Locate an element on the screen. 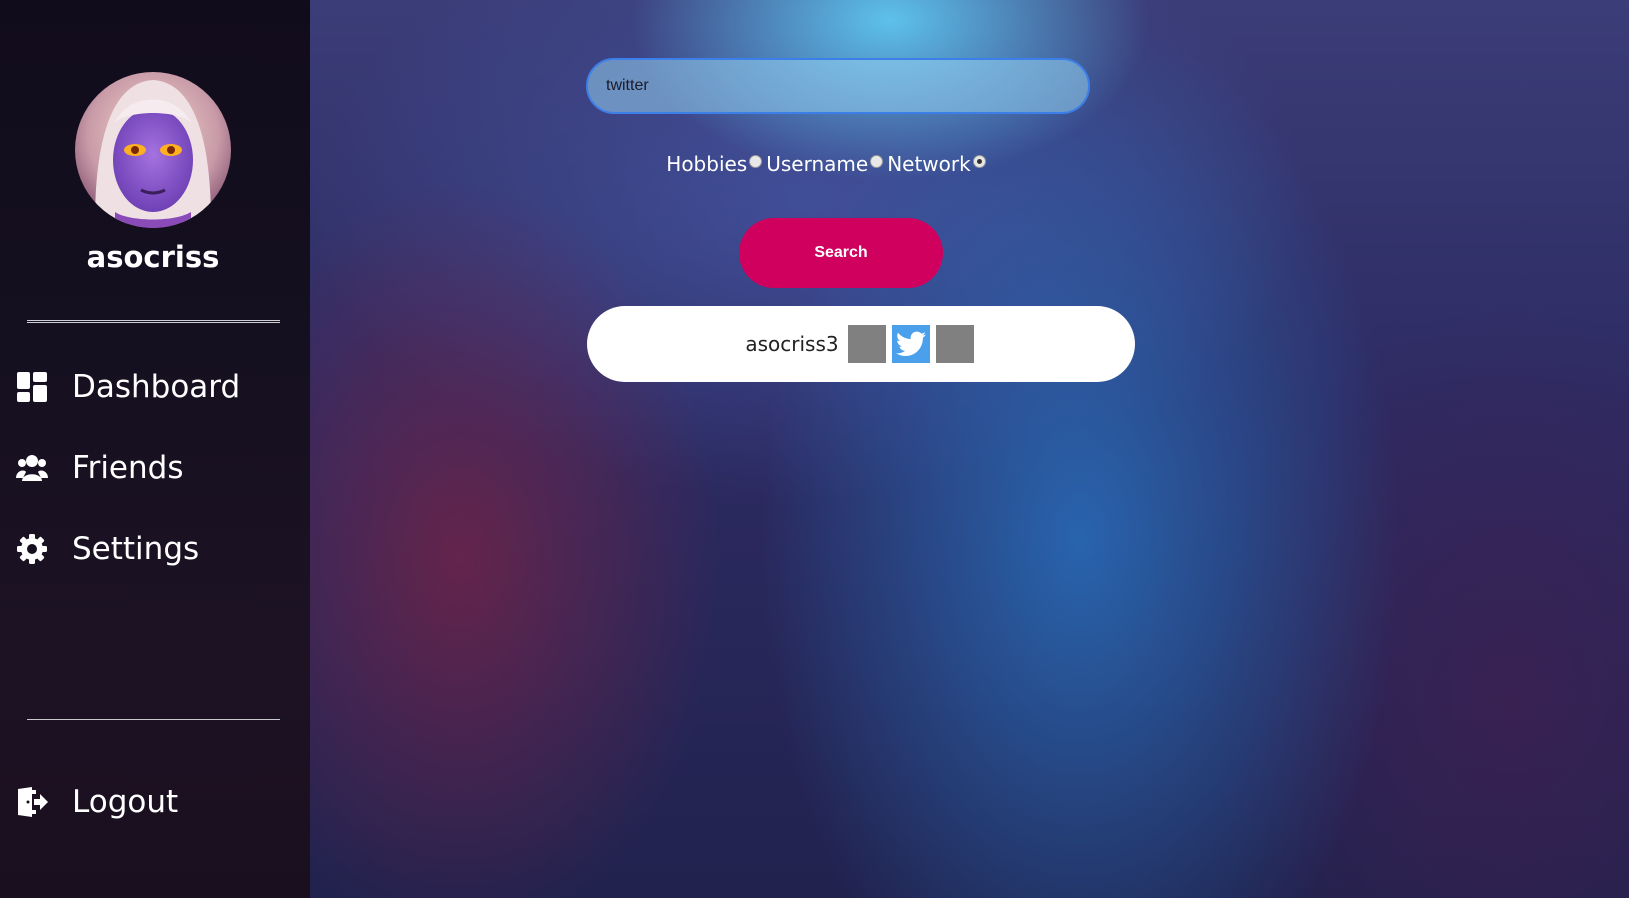  gear-icon is located at coordinates (32, 549).